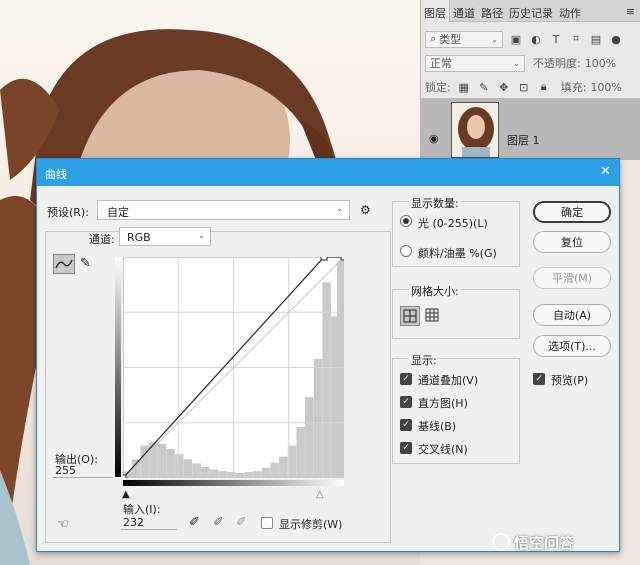  What do you see at coordinates (410, 316) in the screenshot?
I see `simple-grid-button` at bounding box center [410, 316].